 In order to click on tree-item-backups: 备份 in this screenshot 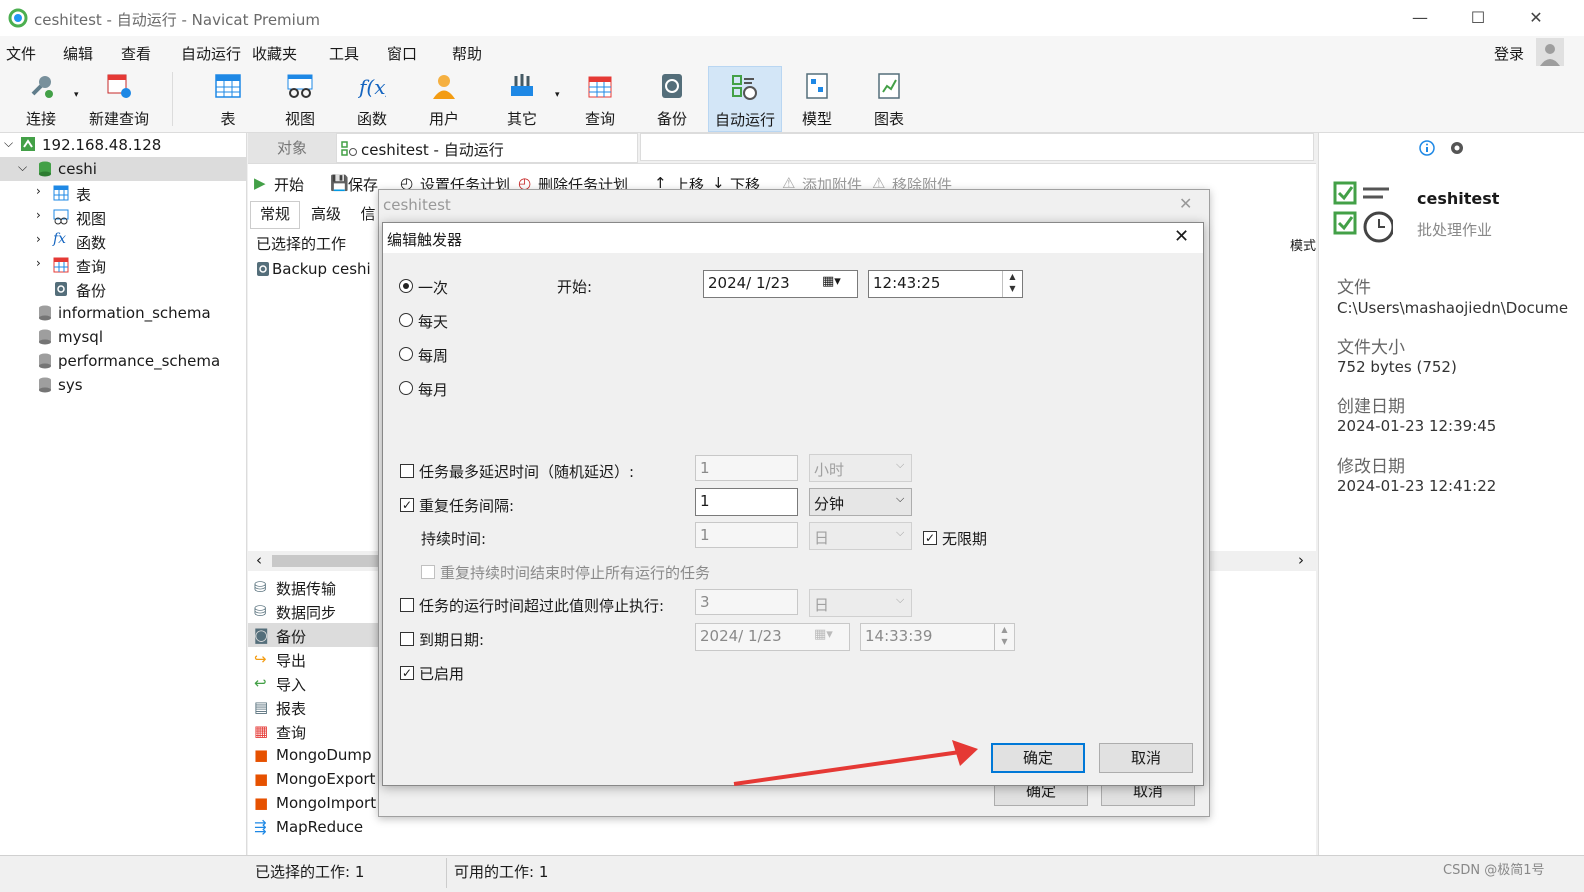, I will do `click(123, 289)`.